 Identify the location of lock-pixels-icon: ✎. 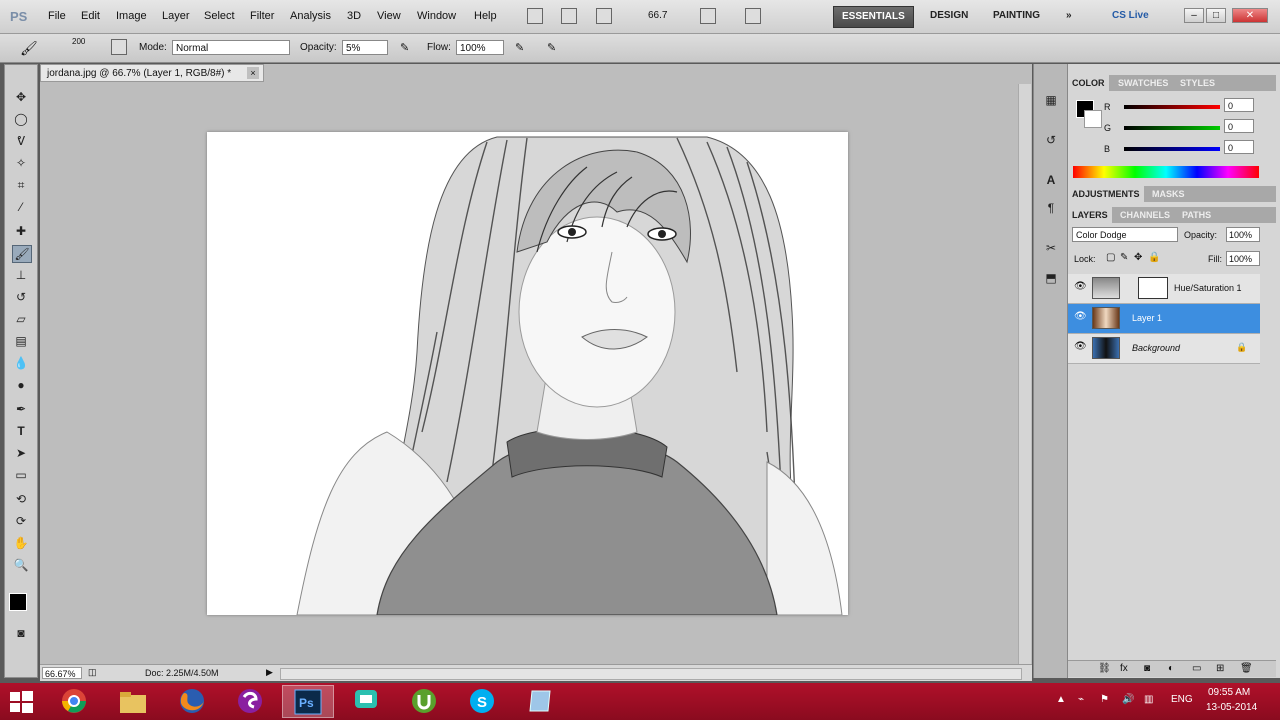
(1124, 257).